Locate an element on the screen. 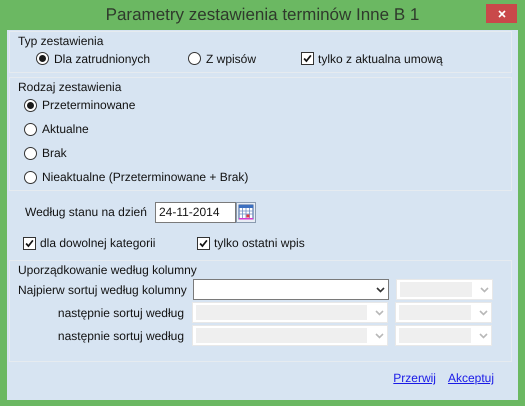 The image size is (525, 406). calendar-icon is located at coordinates (246, 212).